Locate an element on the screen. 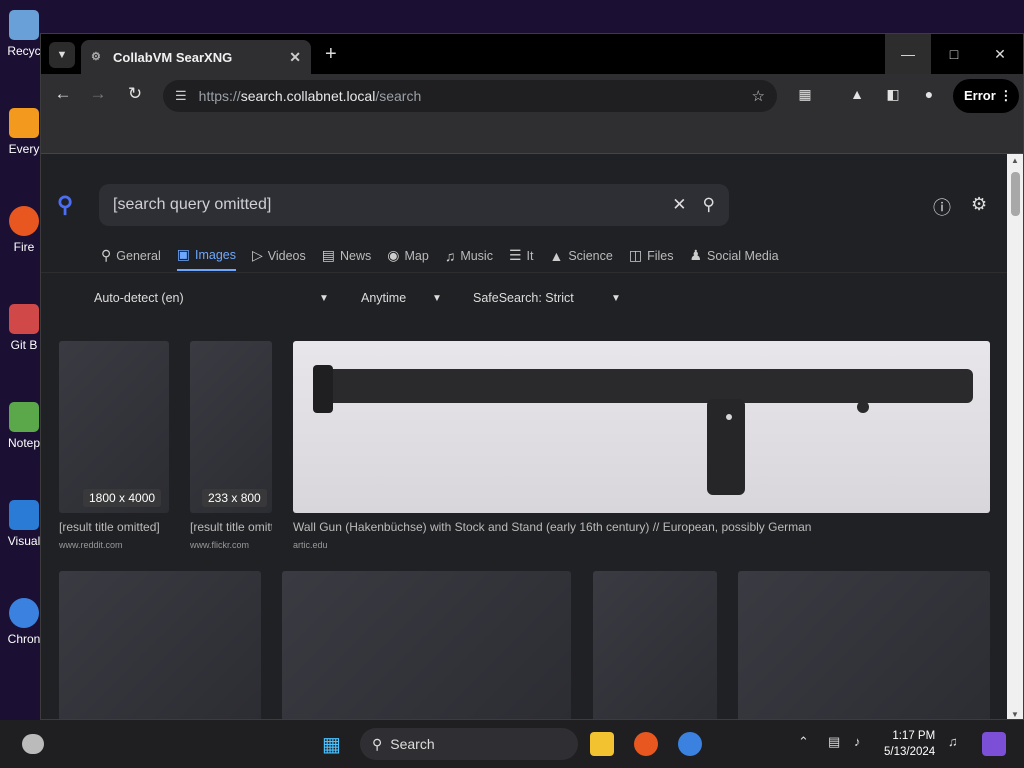 This screenshot has height=768, width=1024. profile-icon: ● is located at coordinates (929, 94).